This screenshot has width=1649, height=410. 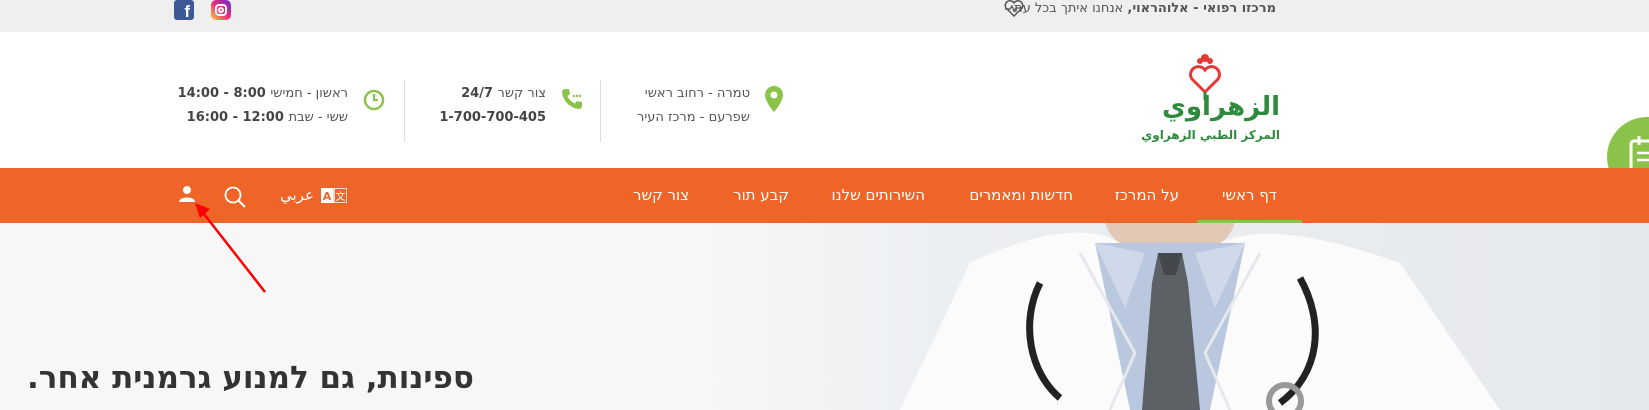 I want to click on svg-text: A, so click(x=327, y=196).